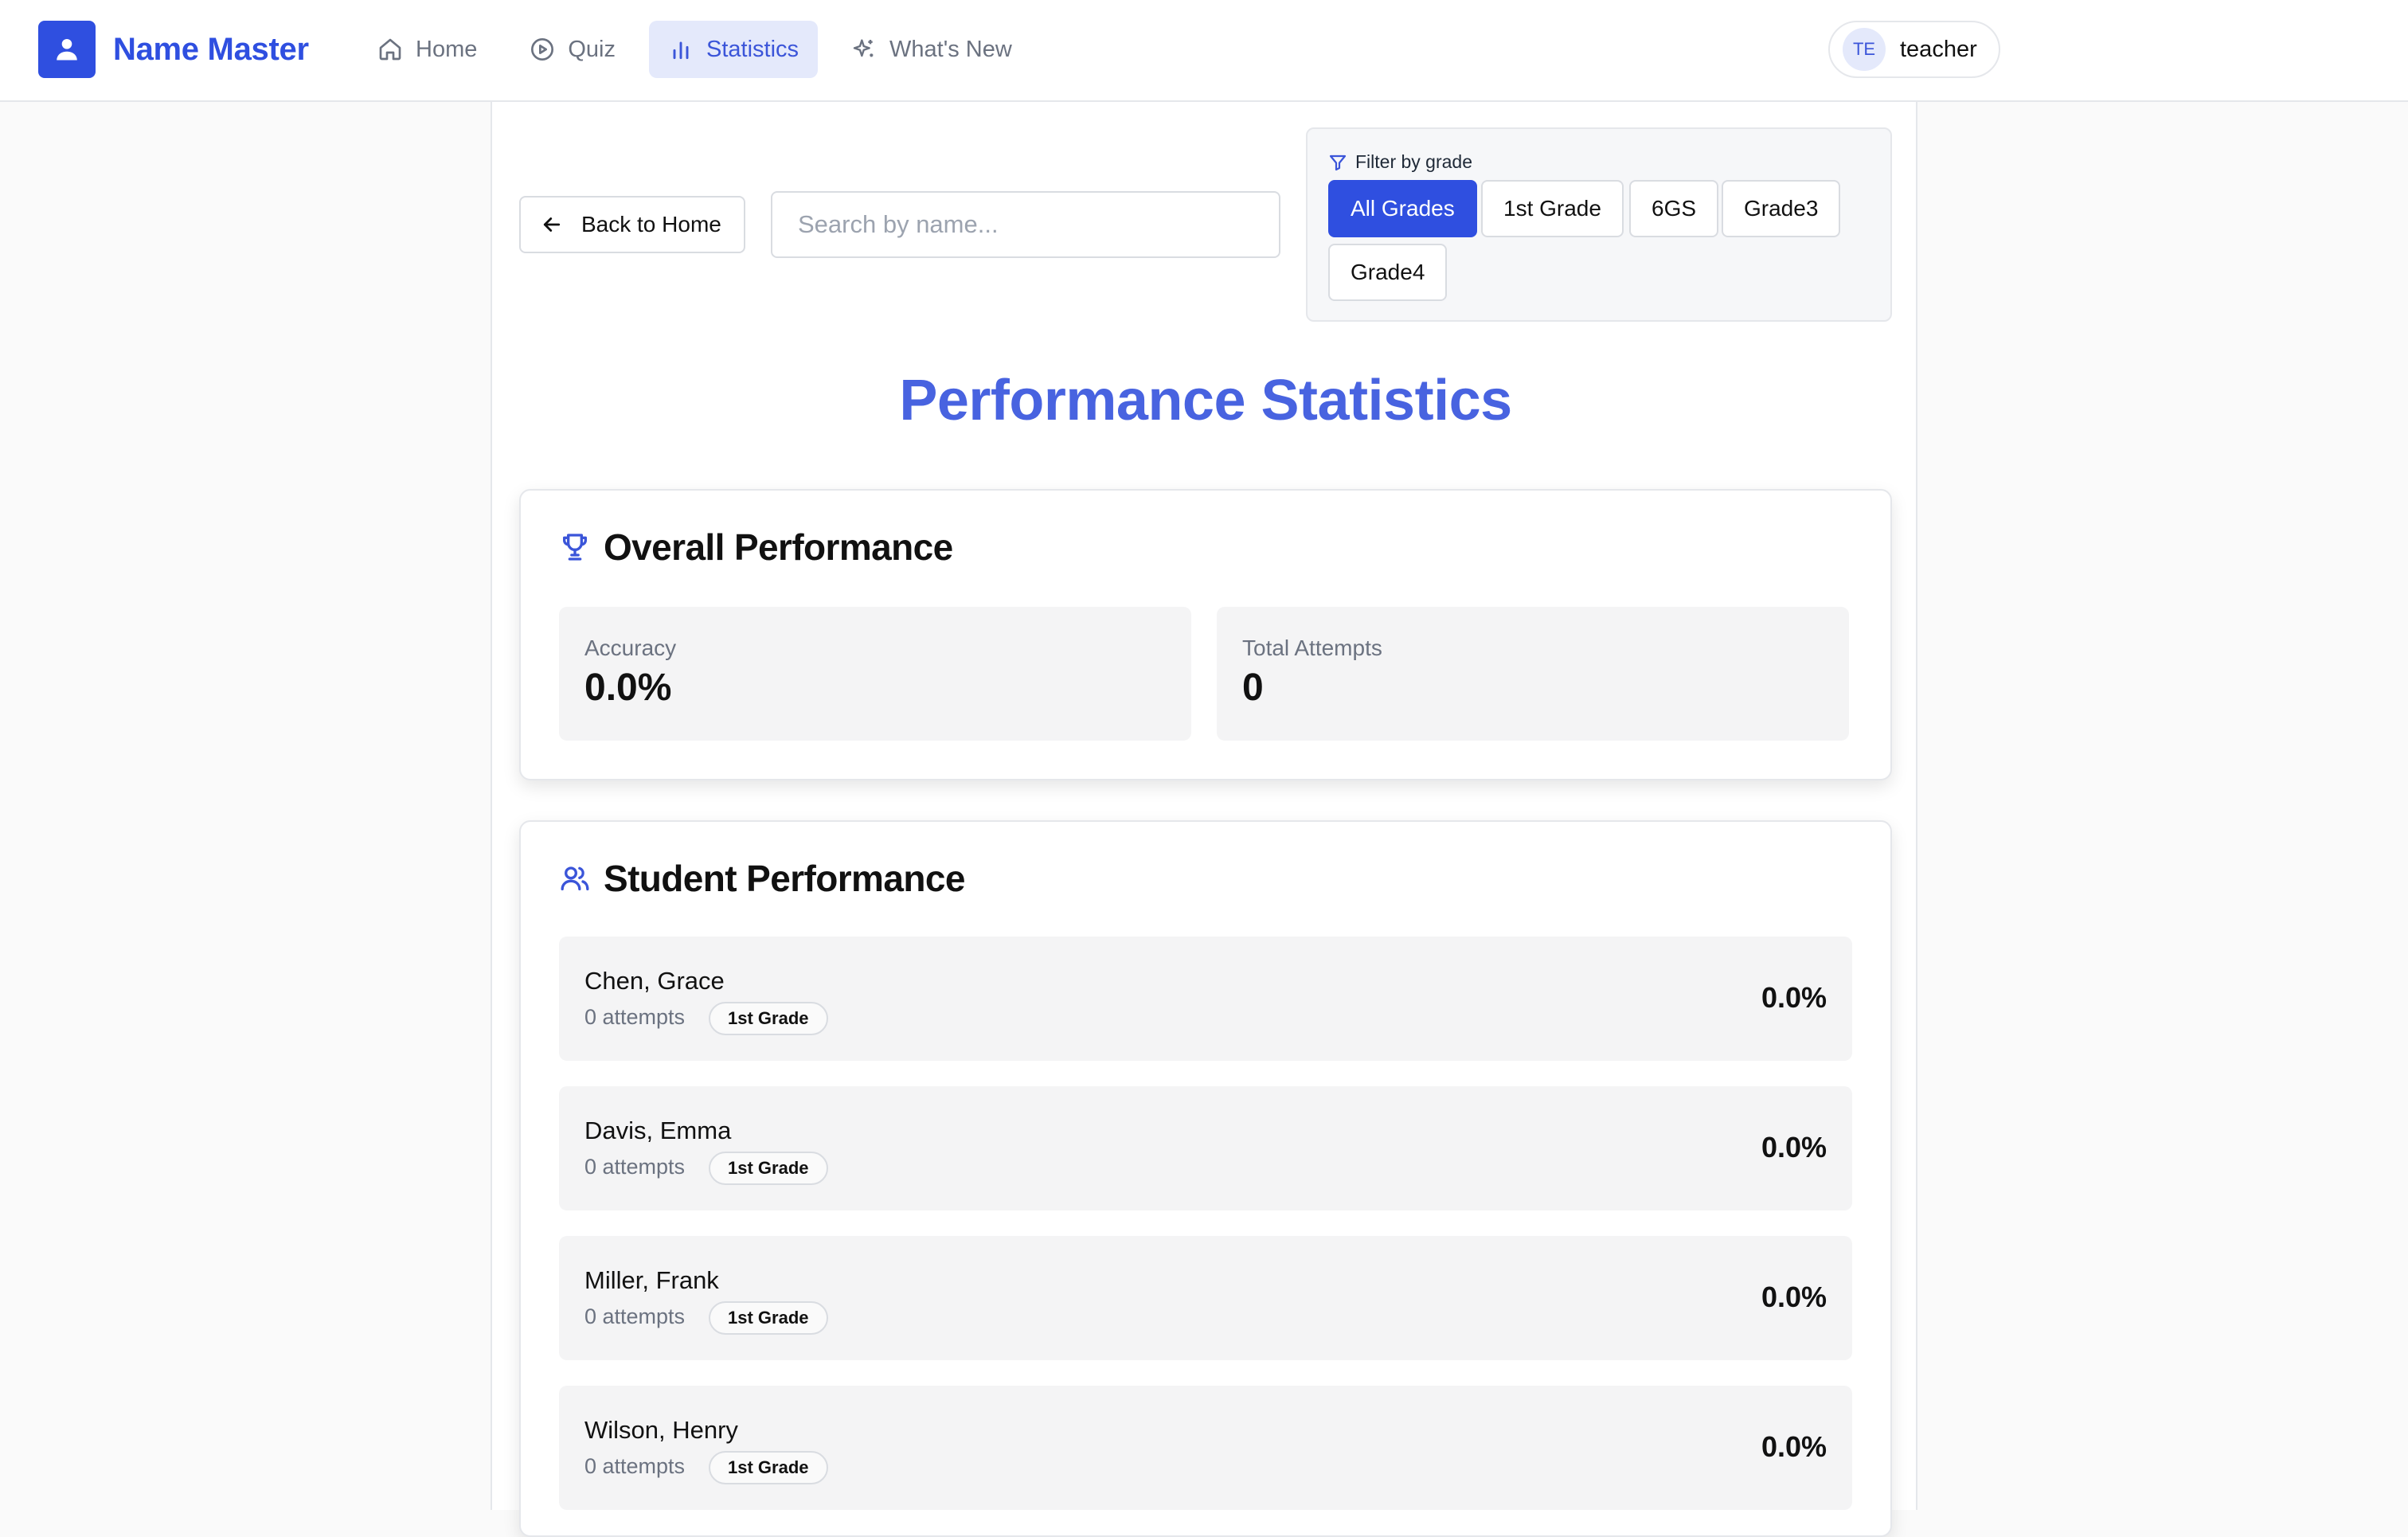 The height and width of the screenshot is (1537, 2408). Describe the element at coordinates (575, 878) in the screenshot. I see `users-icon` at that location.